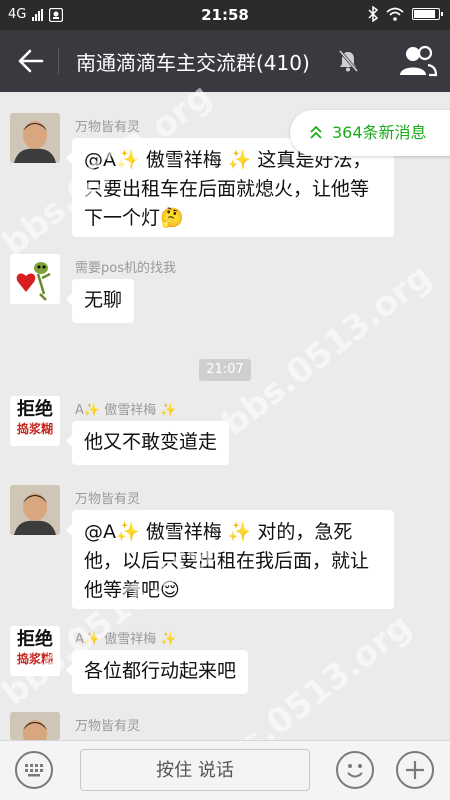  Describe the element at coordinates (228, 189) in the screenshot. I see `message-text: @A✨ 傲雪祥梅 ✨ 这真是好法，只要出租车在后面就熄火，让他等下一个灯🤔` at that location.